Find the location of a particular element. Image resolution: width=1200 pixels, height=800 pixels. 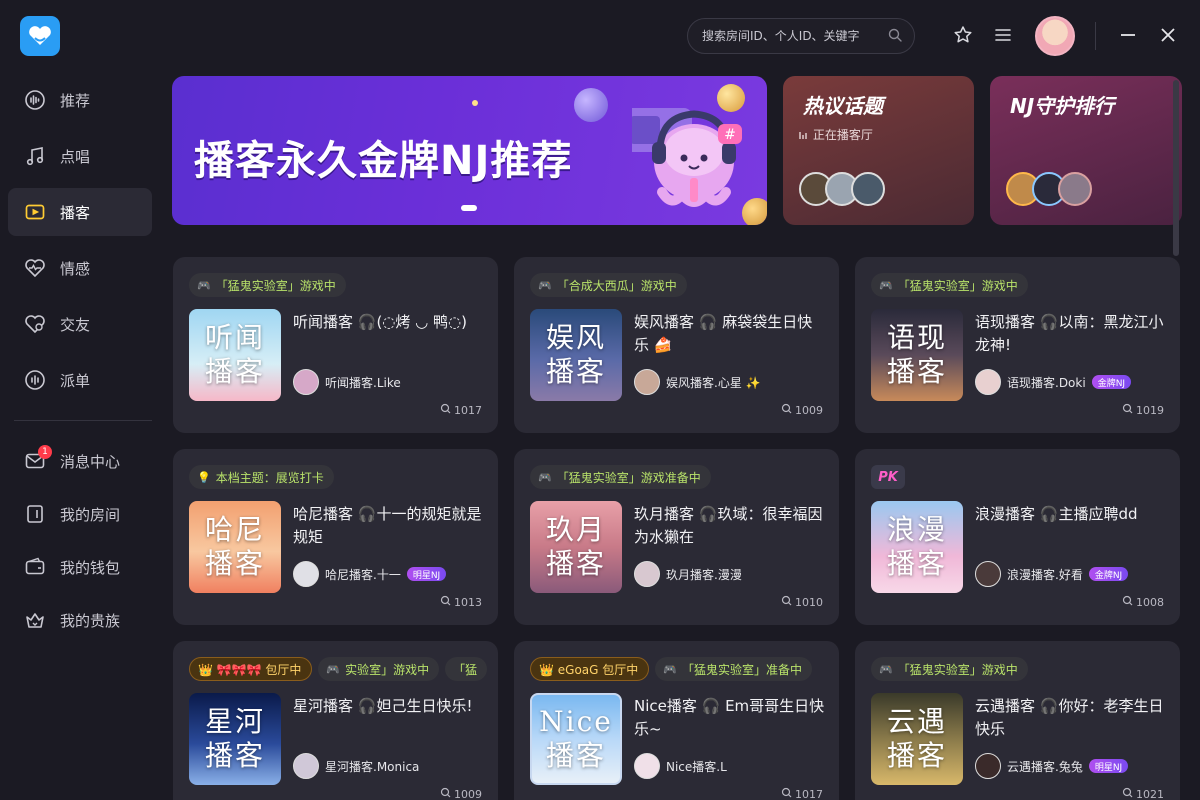

hot-topics-subtitle: 正在播客厅 is located at coordinates (836, 134).